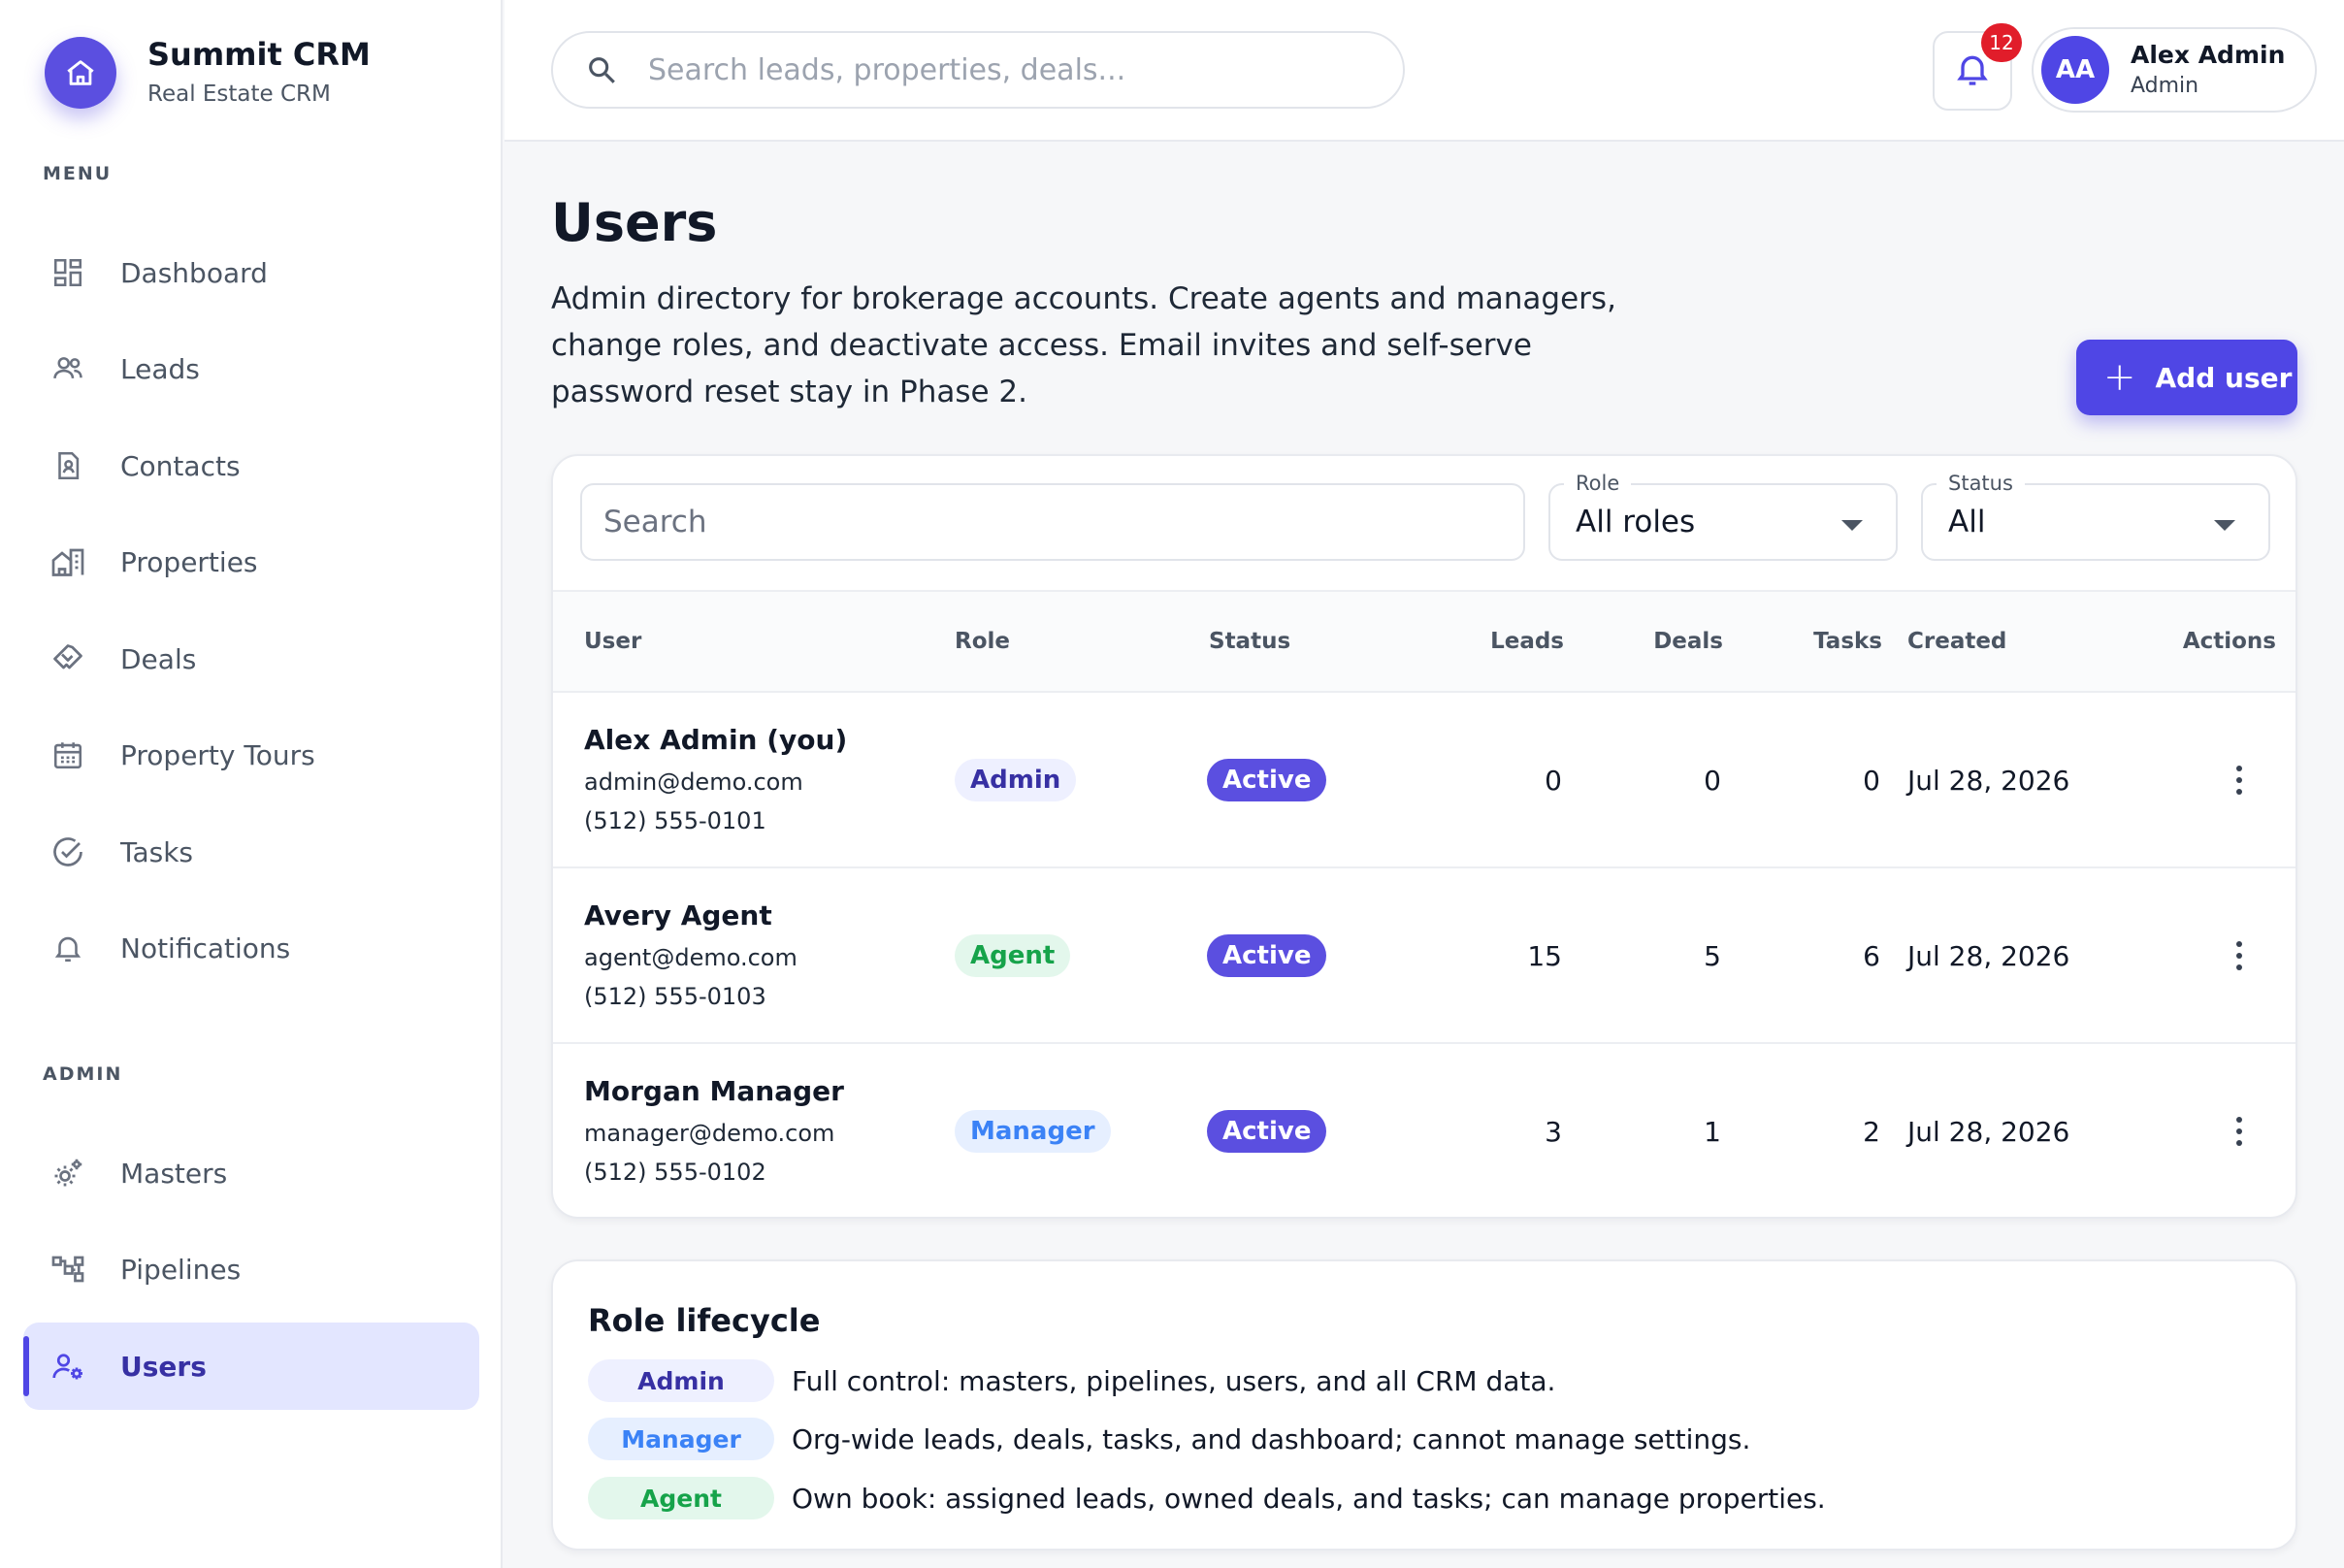  I want to click on menu-section-label: MENU, so click(78, 173).